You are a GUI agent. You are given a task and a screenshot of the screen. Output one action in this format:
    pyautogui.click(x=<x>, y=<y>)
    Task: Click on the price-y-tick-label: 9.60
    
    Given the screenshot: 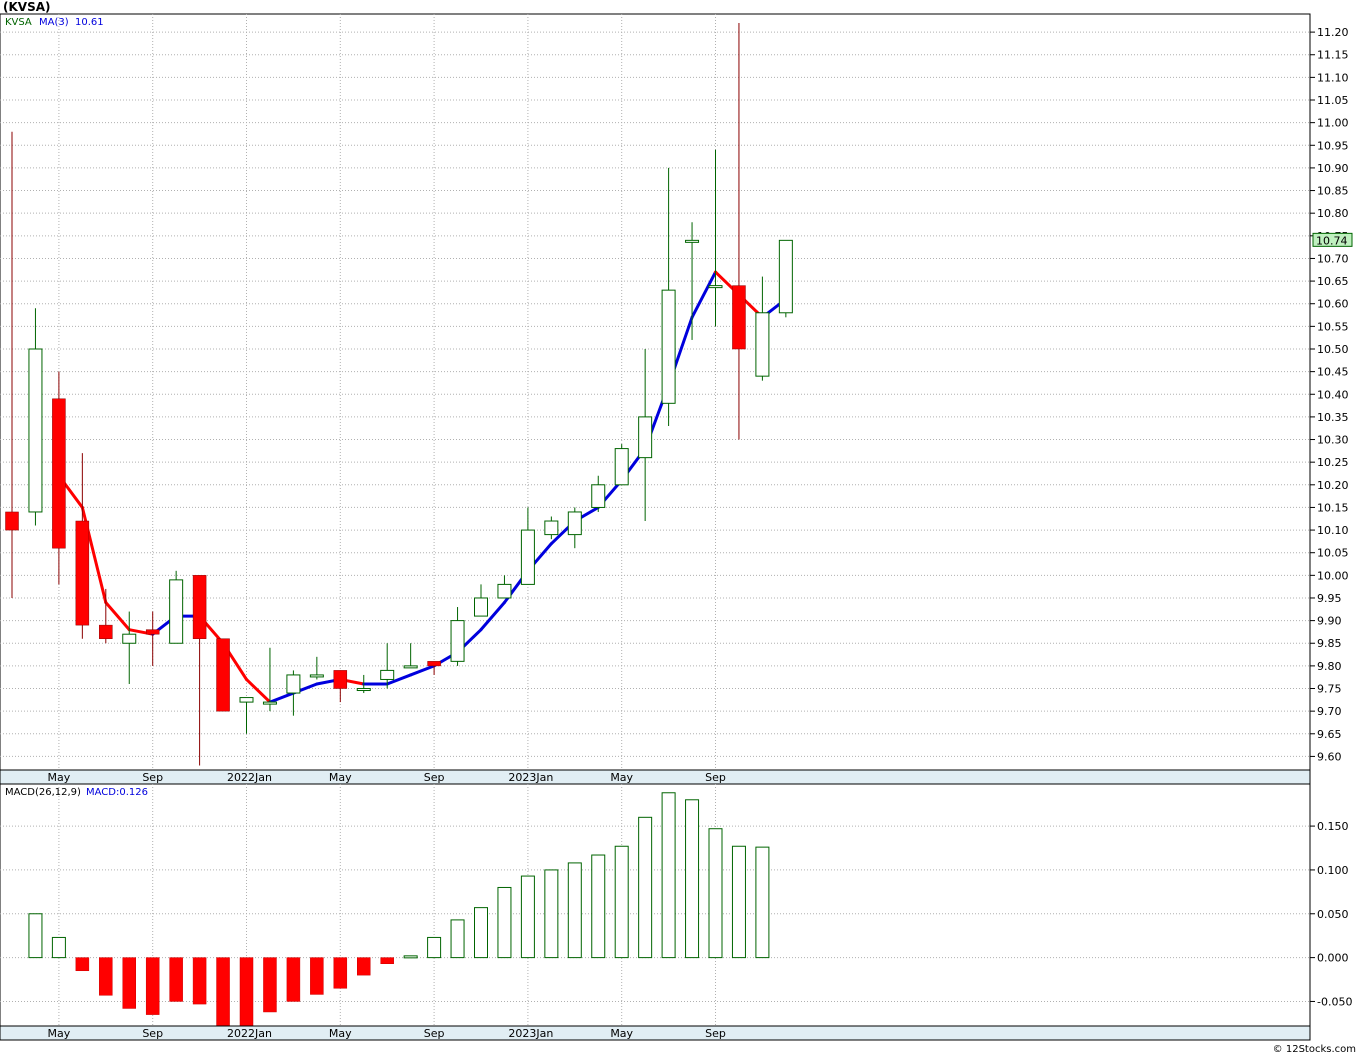 What is the action you would take?
    pyautogui.click(x=1329, y=756)
    